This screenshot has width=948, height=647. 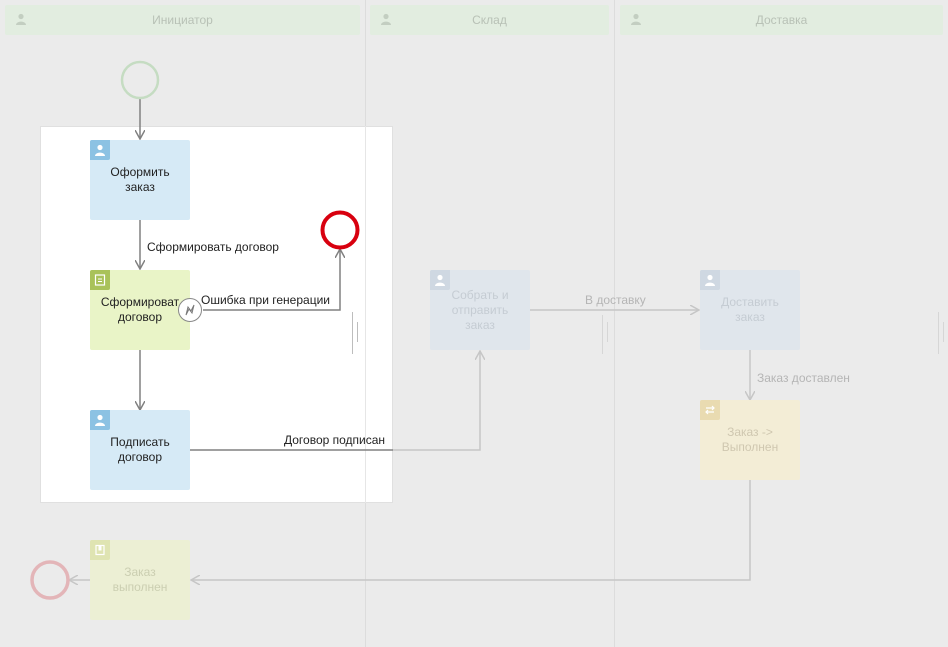 What do you see at coordinates (140, 80) in the screenshot?
I see `start-event` at bounding box center [140, 80].